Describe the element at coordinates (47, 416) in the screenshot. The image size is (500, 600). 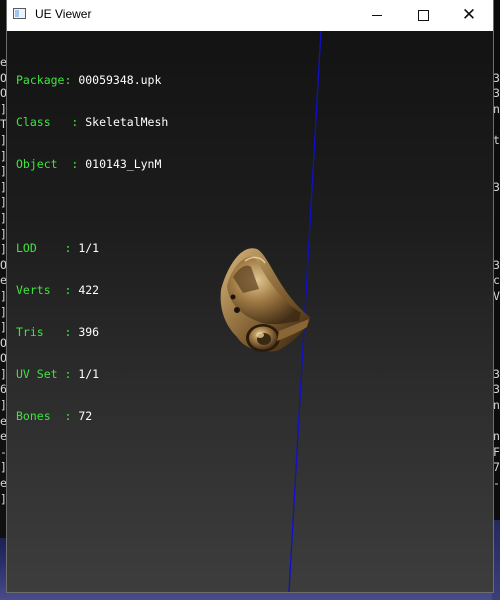
I see `bones-label: Bones :` at that location.